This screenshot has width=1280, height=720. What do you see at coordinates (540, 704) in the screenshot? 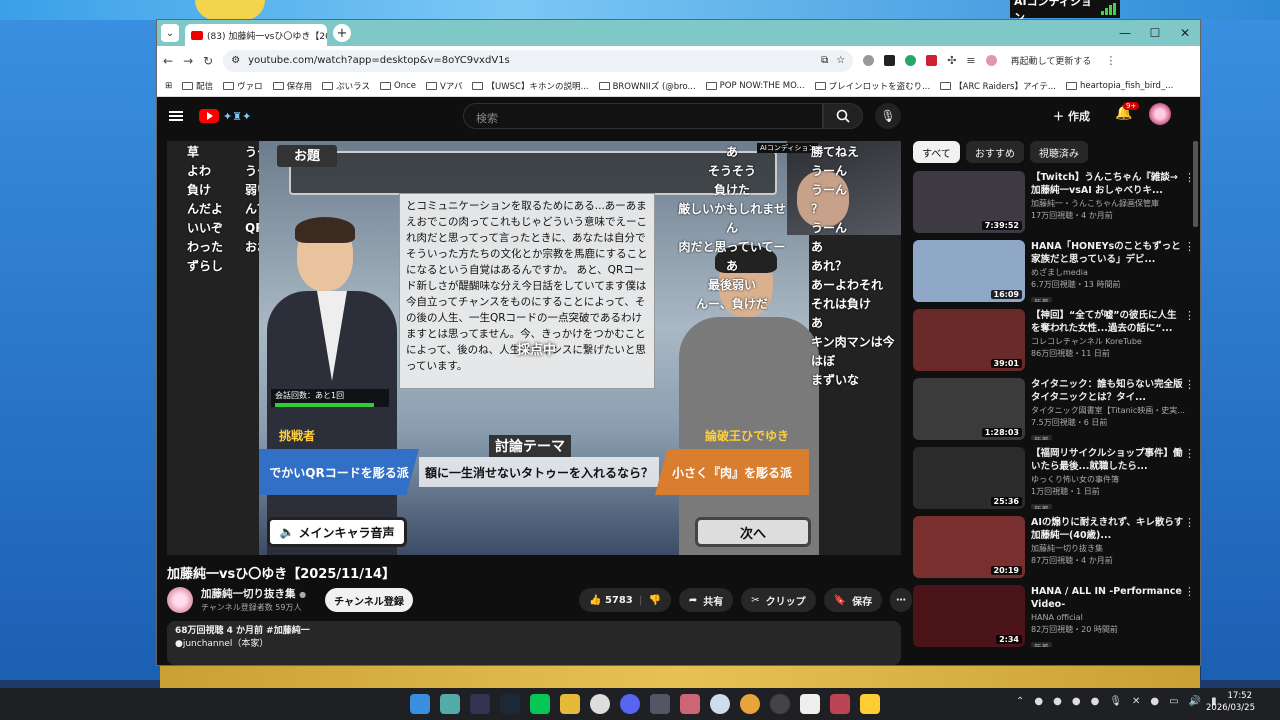
I see `line-icon` at bounding box center [540, 704].